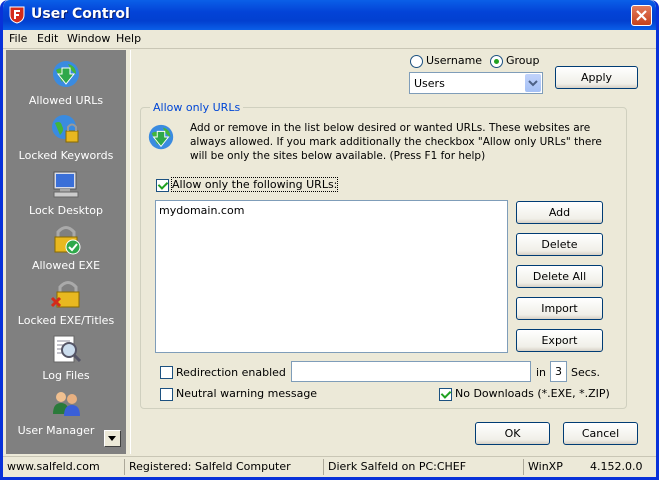 The height and width of the screenshot is (480, 659). I want to click on menu-file: File, so click(18, 38).